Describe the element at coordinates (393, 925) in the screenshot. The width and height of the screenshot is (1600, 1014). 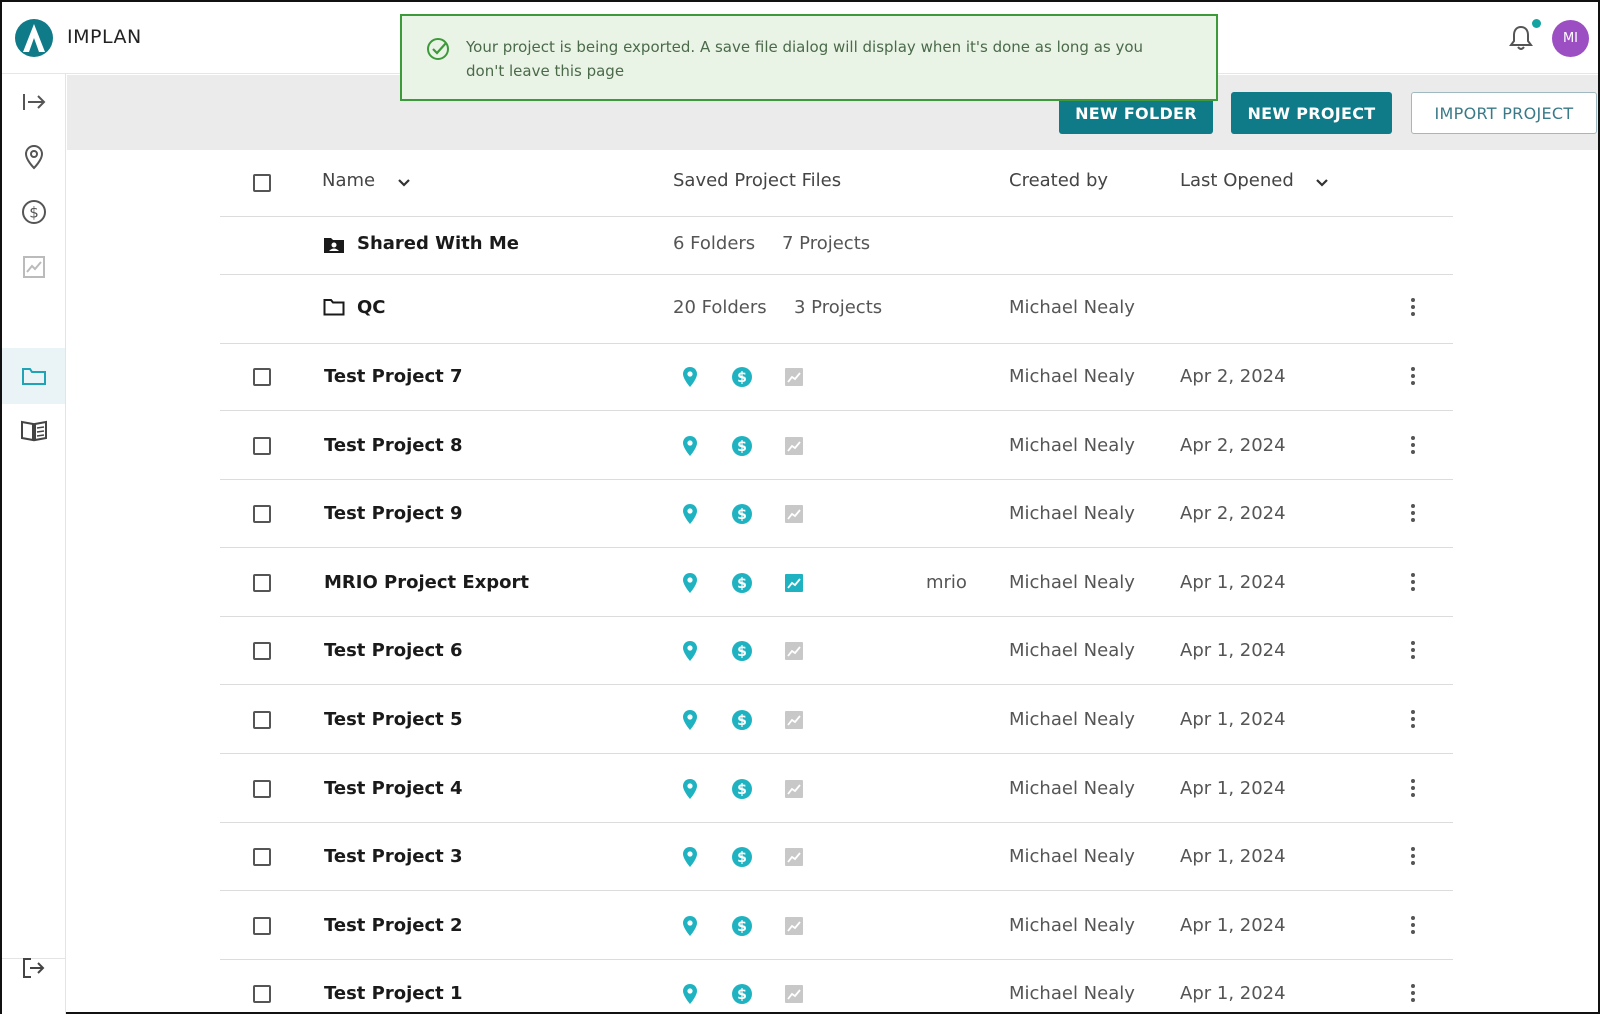
I see `project-name: Test Project 2` at that location.